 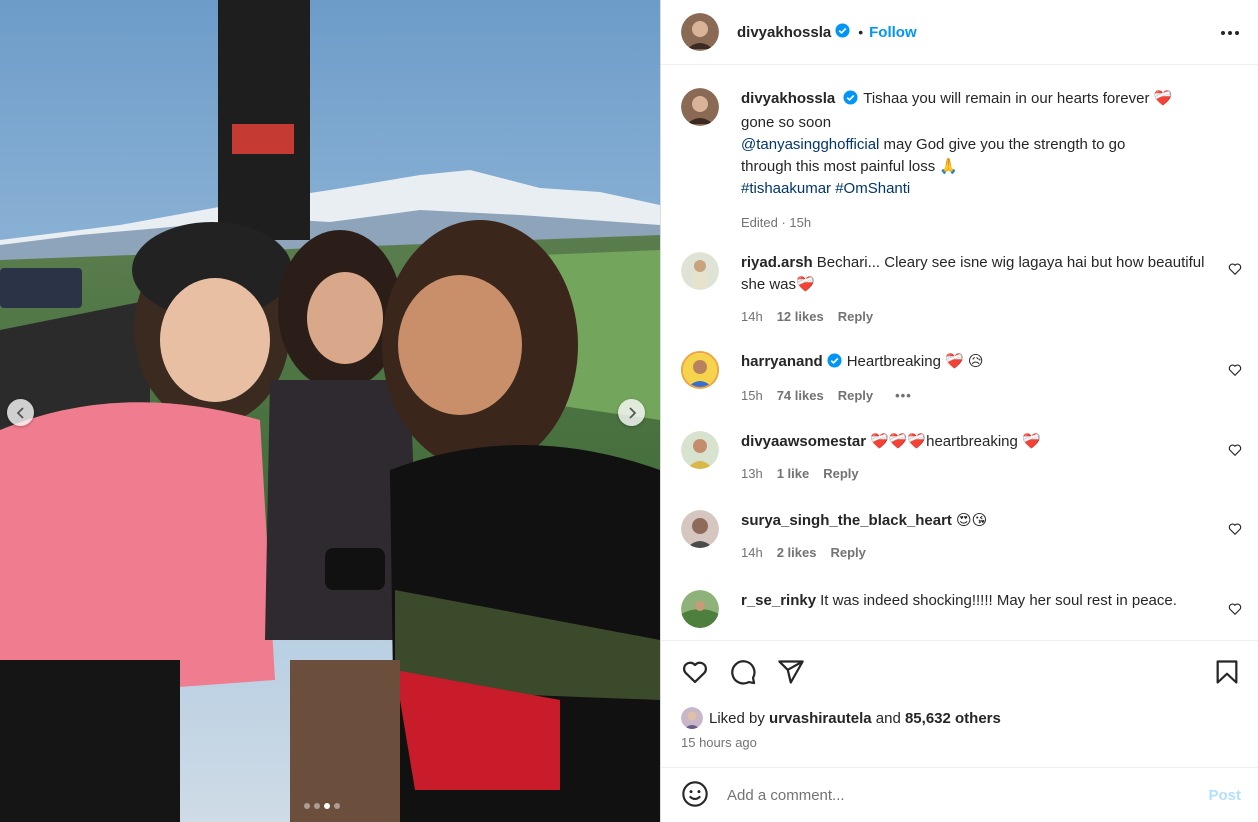 What do you see at coordinates (1002, 144) in the screenshot?
I see `caption-text-line3: may God give you the strength to go` at bounding box center [1002, 144].